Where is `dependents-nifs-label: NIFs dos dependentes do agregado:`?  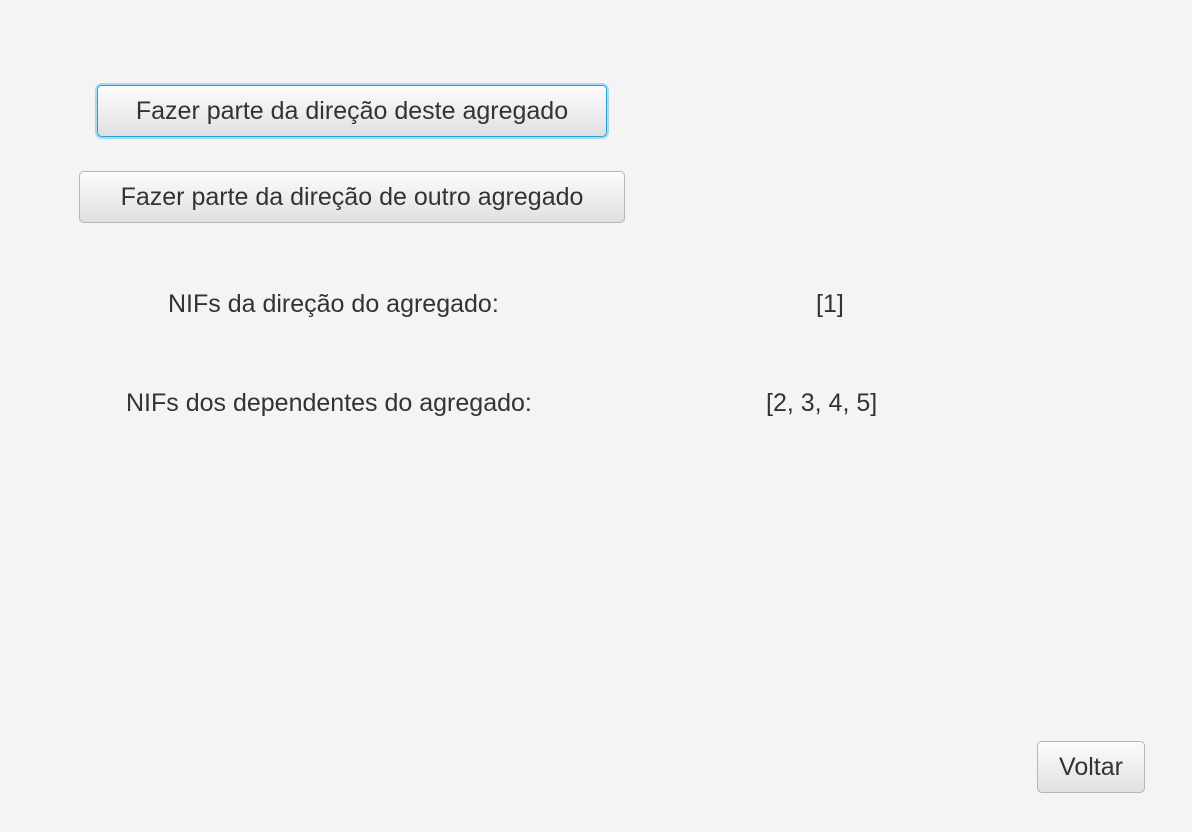 dependents-nifs-label: NIFs dos dependentes do agregado: is located at coordinates (329, 403).